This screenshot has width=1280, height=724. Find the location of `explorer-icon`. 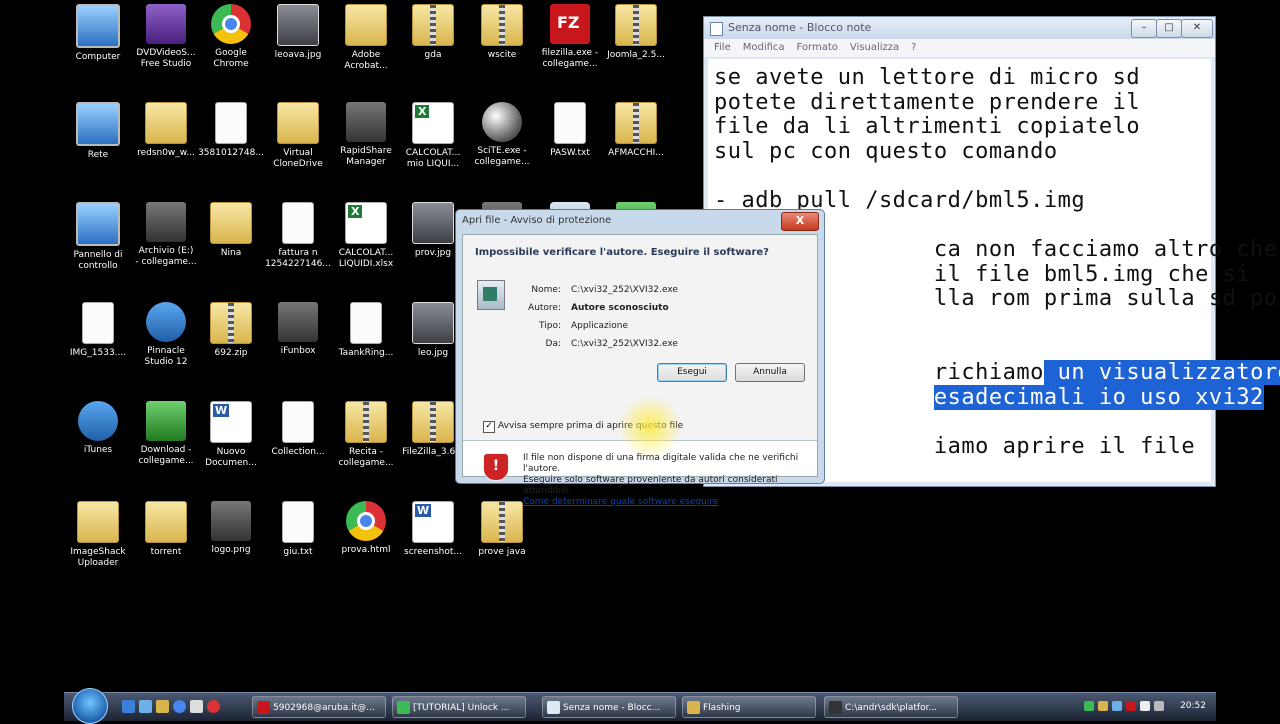

explorer-icon is located at coordinates (162, 706).